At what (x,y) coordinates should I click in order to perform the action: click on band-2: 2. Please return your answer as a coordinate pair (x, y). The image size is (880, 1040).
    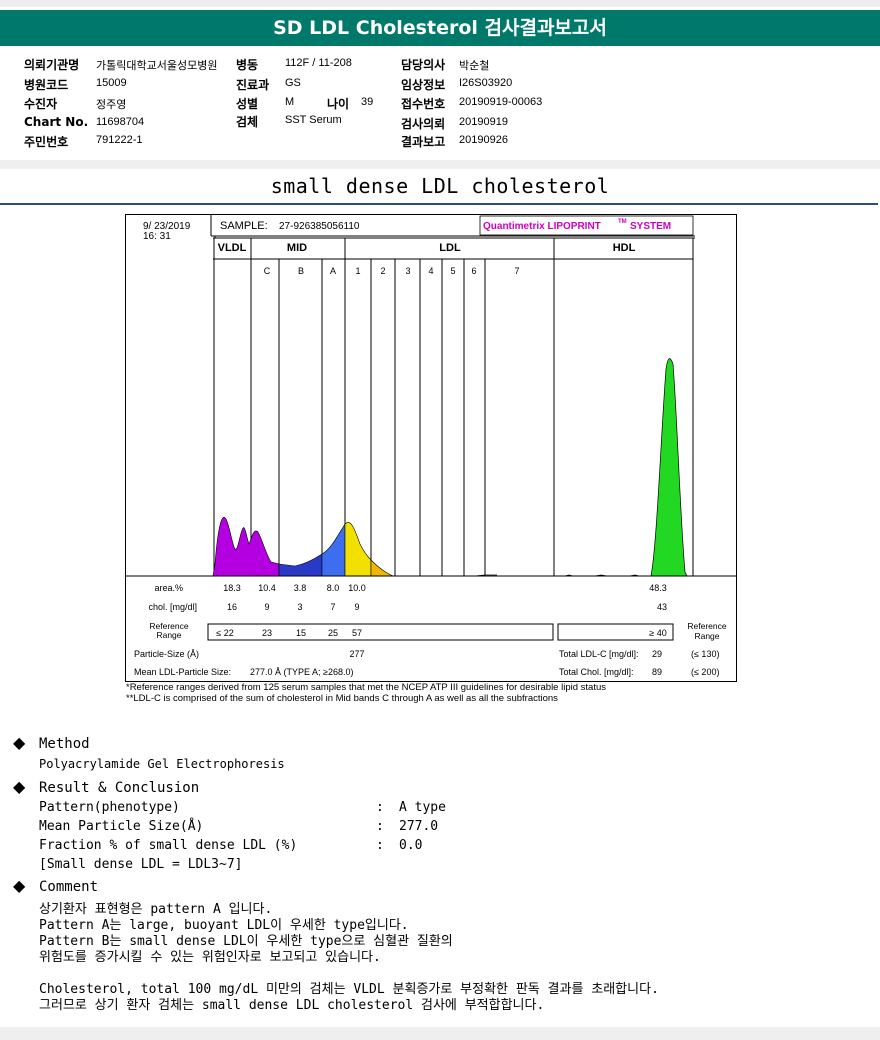
    Looking at the image, I should click on (382, 271).